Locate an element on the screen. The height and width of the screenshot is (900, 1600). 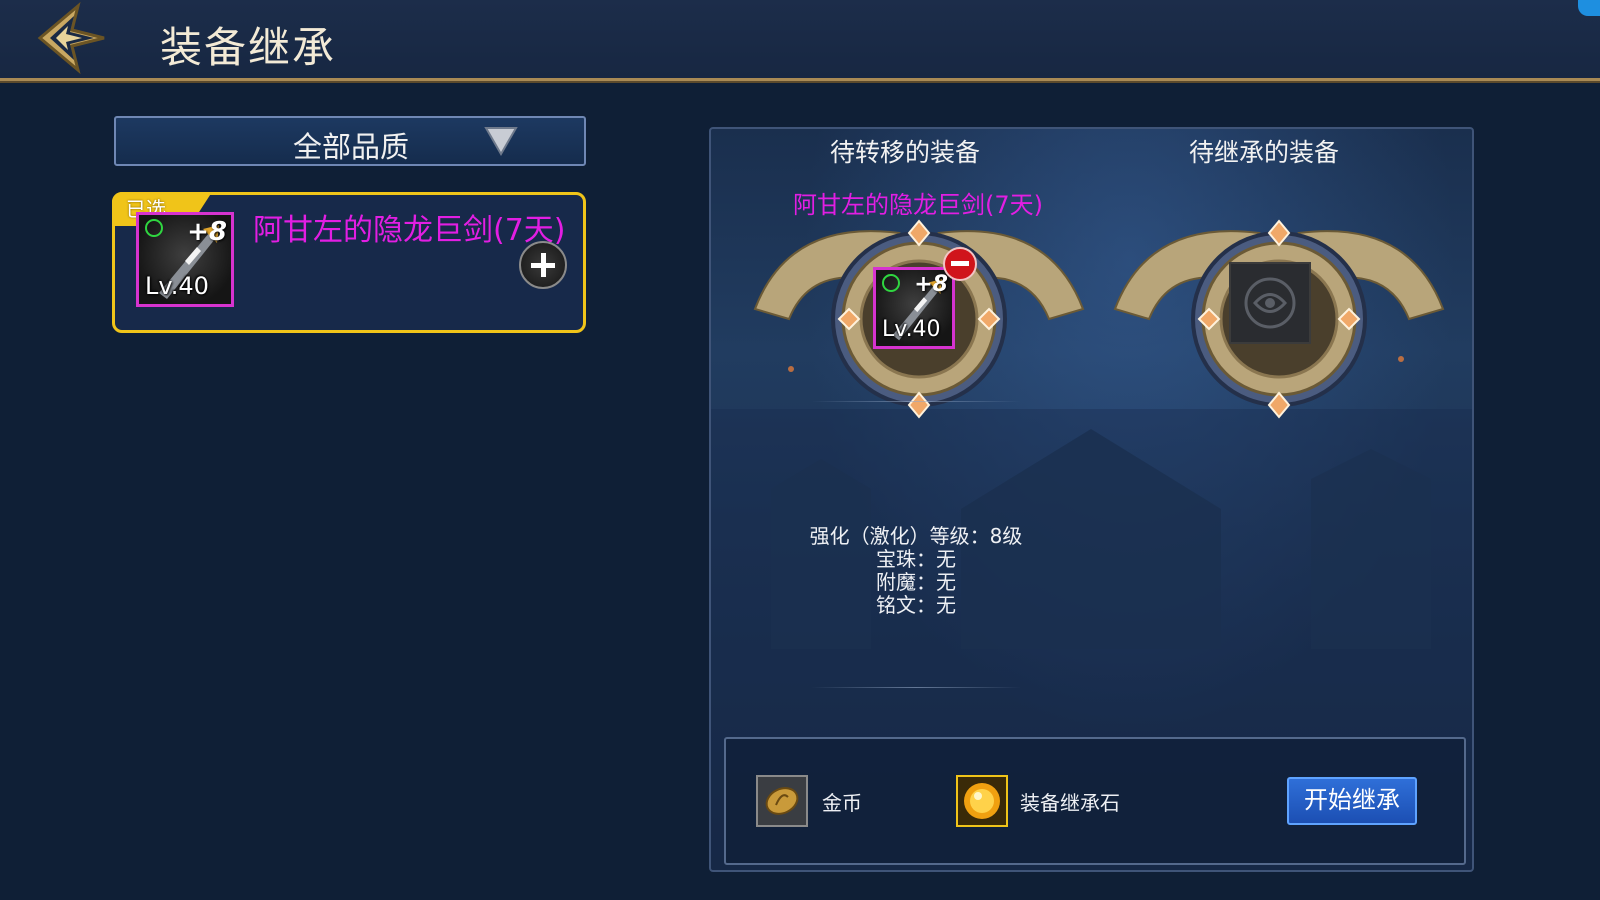
source-equipment-name: 阿甘左的隐龙巨剑(7天) is located at coordinates (918, 205).